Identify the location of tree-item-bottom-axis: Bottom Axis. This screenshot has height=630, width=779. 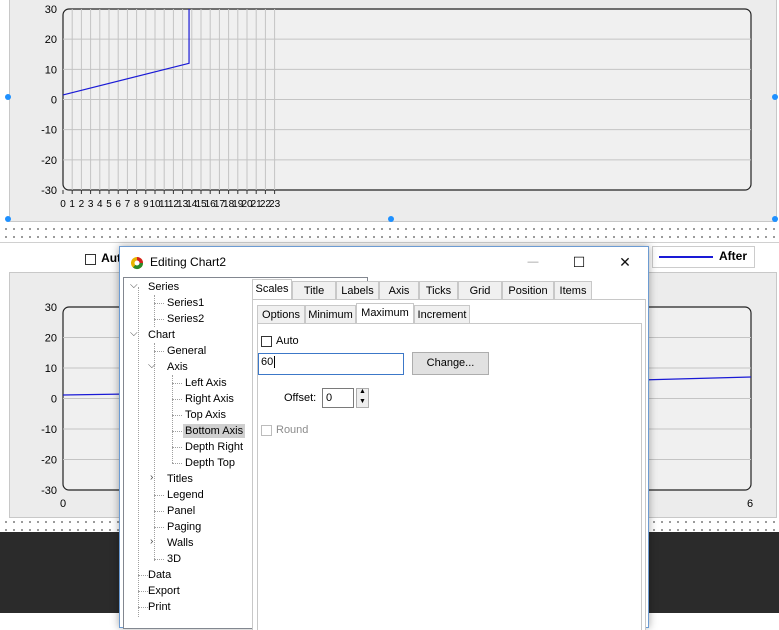
(214, 431).